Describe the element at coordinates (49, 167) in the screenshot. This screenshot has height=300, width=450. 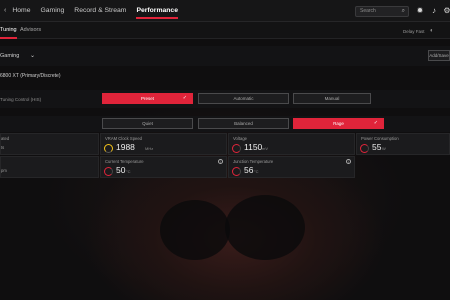
I see `metric-card-left-bottom: pm` at that location.